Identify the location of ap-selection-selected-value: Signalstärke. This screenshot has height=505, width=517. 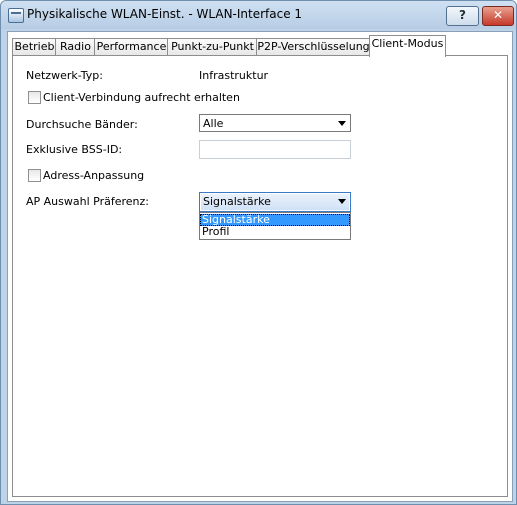
(237, 201).